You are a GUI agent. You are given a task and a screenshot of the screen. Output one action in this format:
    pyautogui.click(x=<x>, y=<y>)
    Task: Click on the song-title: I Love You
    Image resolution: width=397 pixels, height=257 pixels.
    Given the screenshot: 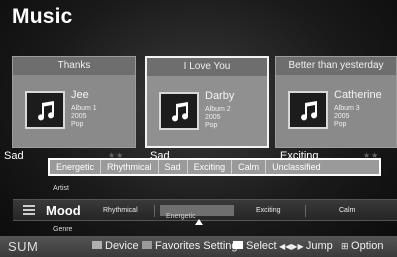 What is the action you would take?
    pyautogui.click(x=207, y=67)
    